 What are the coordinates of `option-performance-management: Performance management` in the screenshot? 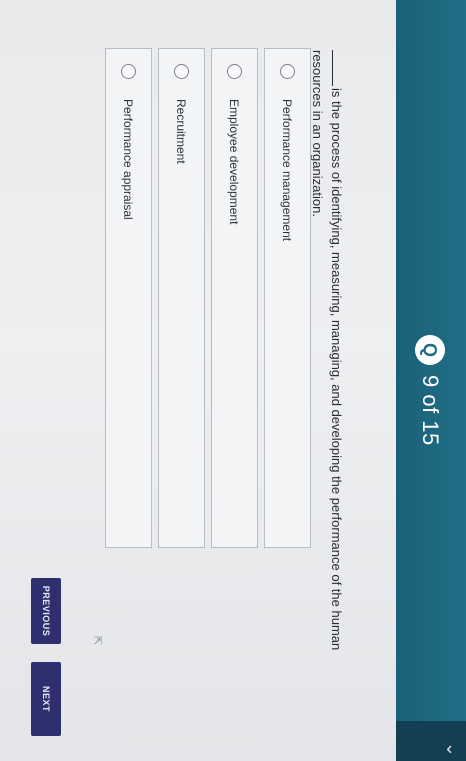 It's located at (287, 298).